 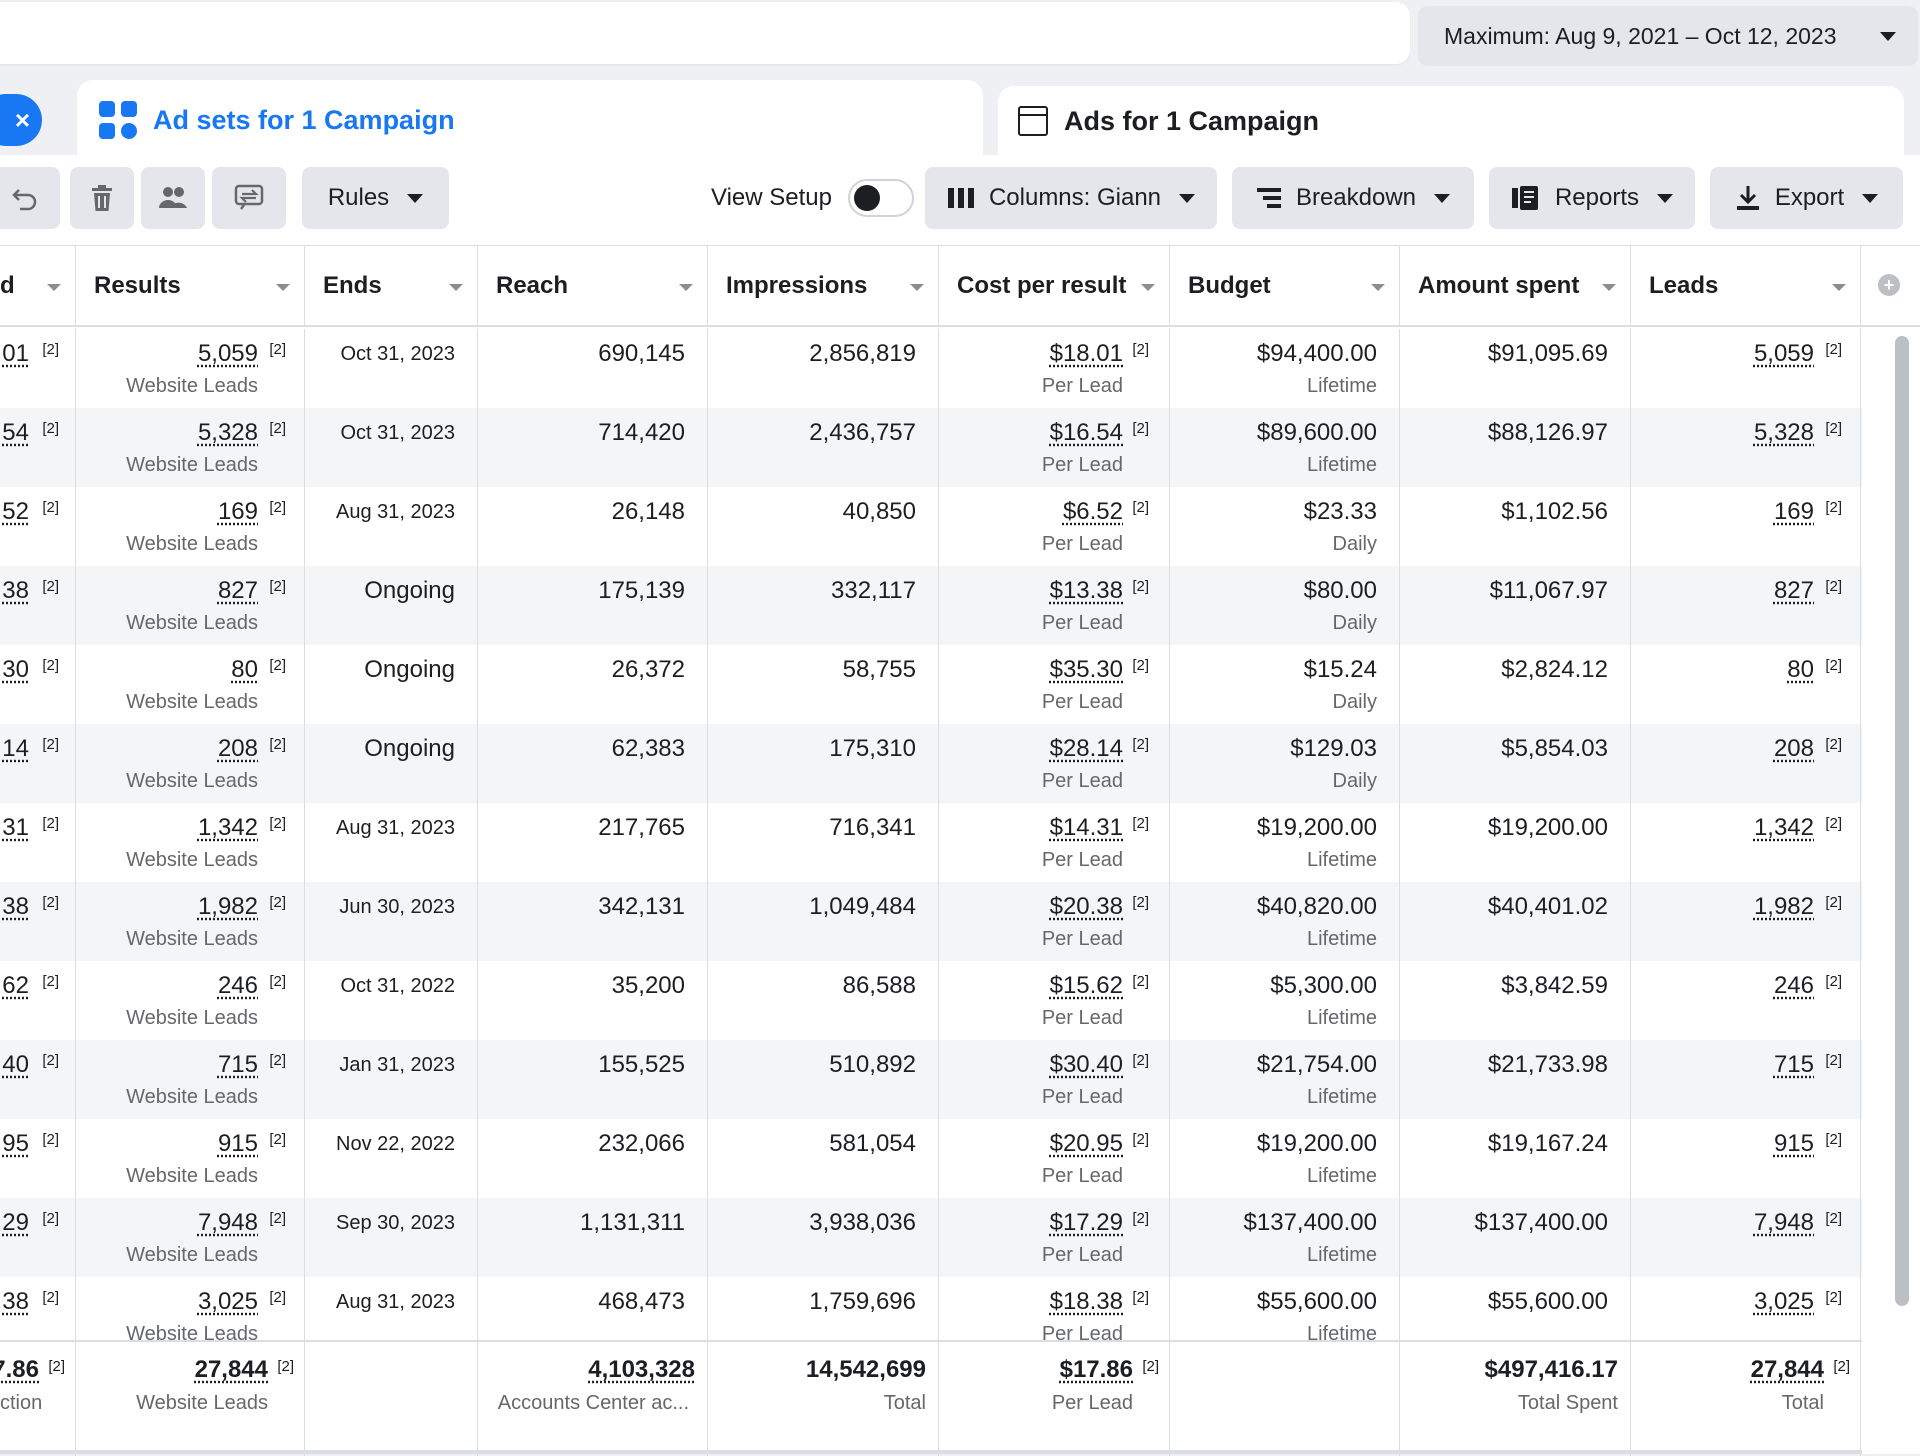 What do you see at coordinates (1668, 36) in the screenshot?
I see `date-range-picker: Maximum: Aug 9, 2021 – Oct 12, 2023` at bounding box center [1668, 36].